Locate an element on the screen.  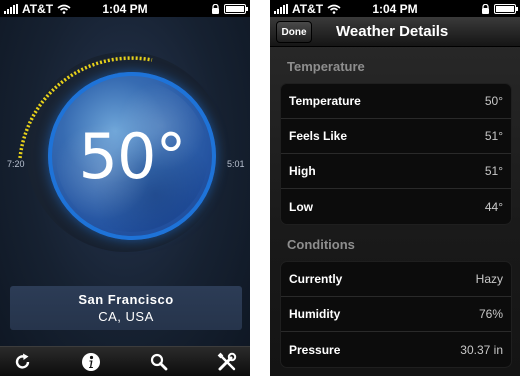
detail-row: Temperature 50° is located at coordinates (396, 101).